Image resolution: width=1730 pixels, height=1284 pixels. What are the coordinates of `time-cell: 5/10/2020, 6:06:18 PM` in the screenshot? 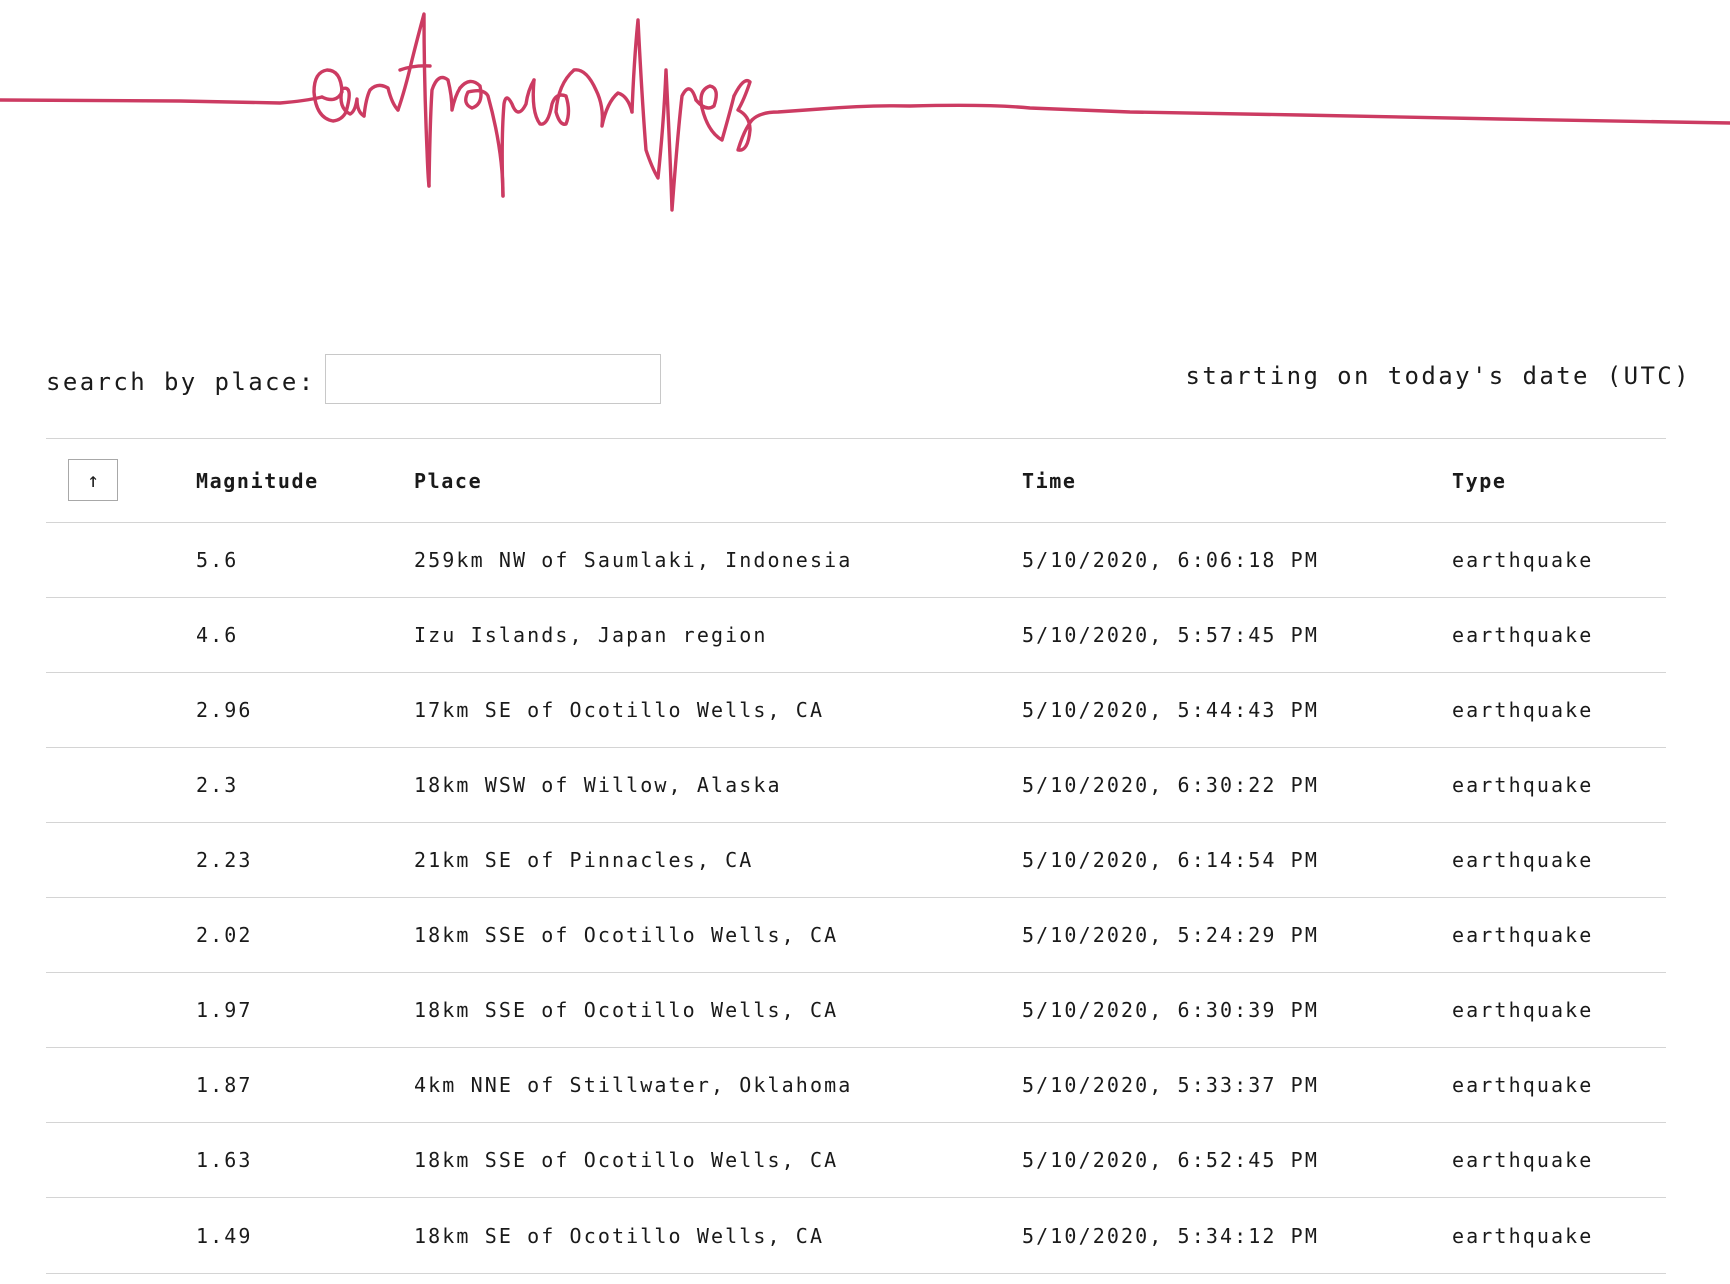 It's located at (1170, 560).